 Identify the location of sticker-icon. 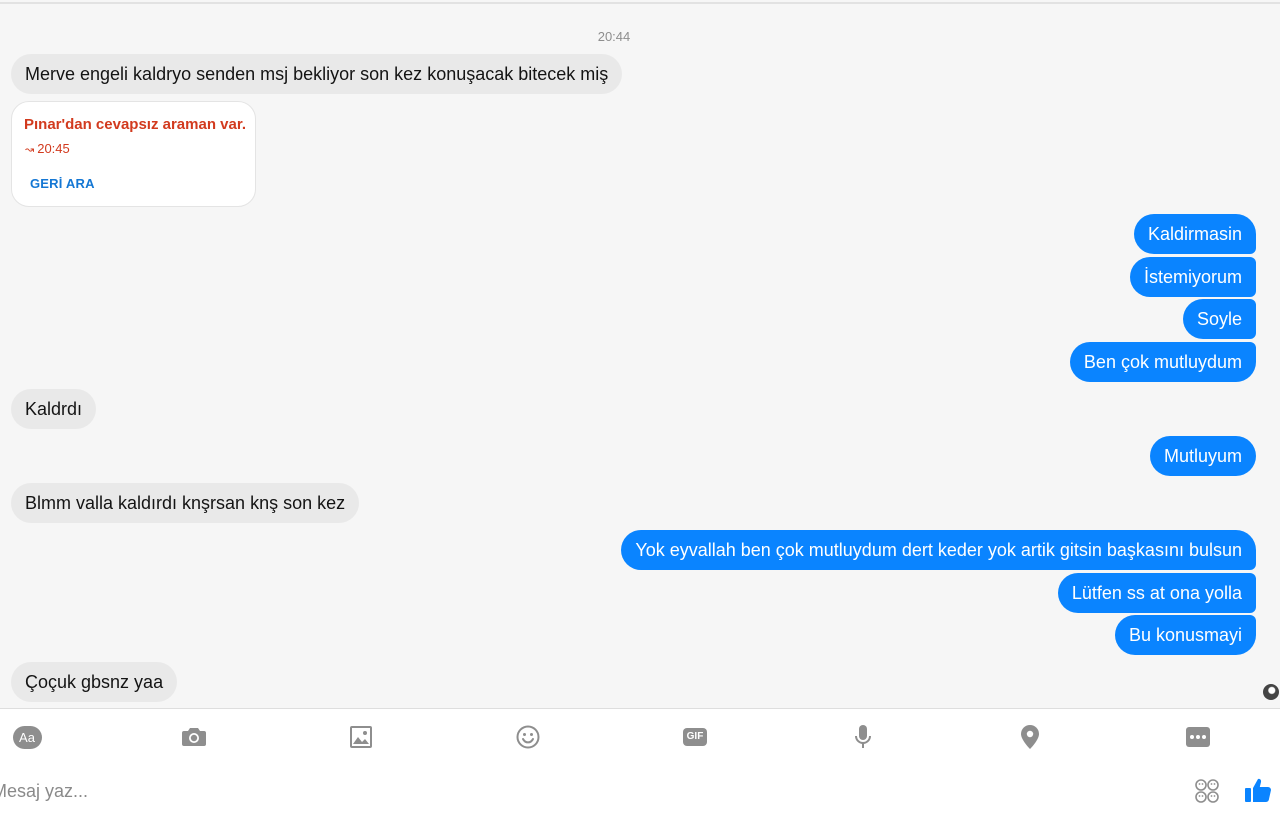
(1207, 791).